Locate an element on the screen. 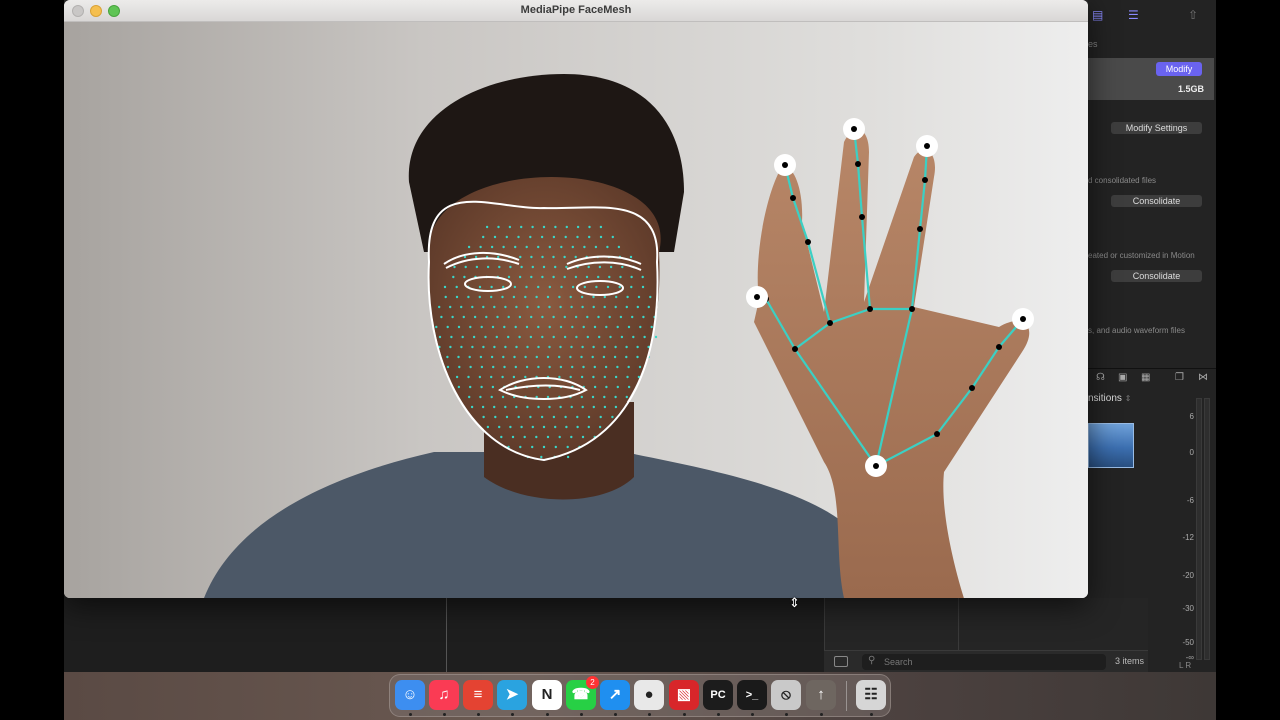 Image resolution: width=1280 pixels, height=720 pixels. search-input is located at coordinates (984, 662).